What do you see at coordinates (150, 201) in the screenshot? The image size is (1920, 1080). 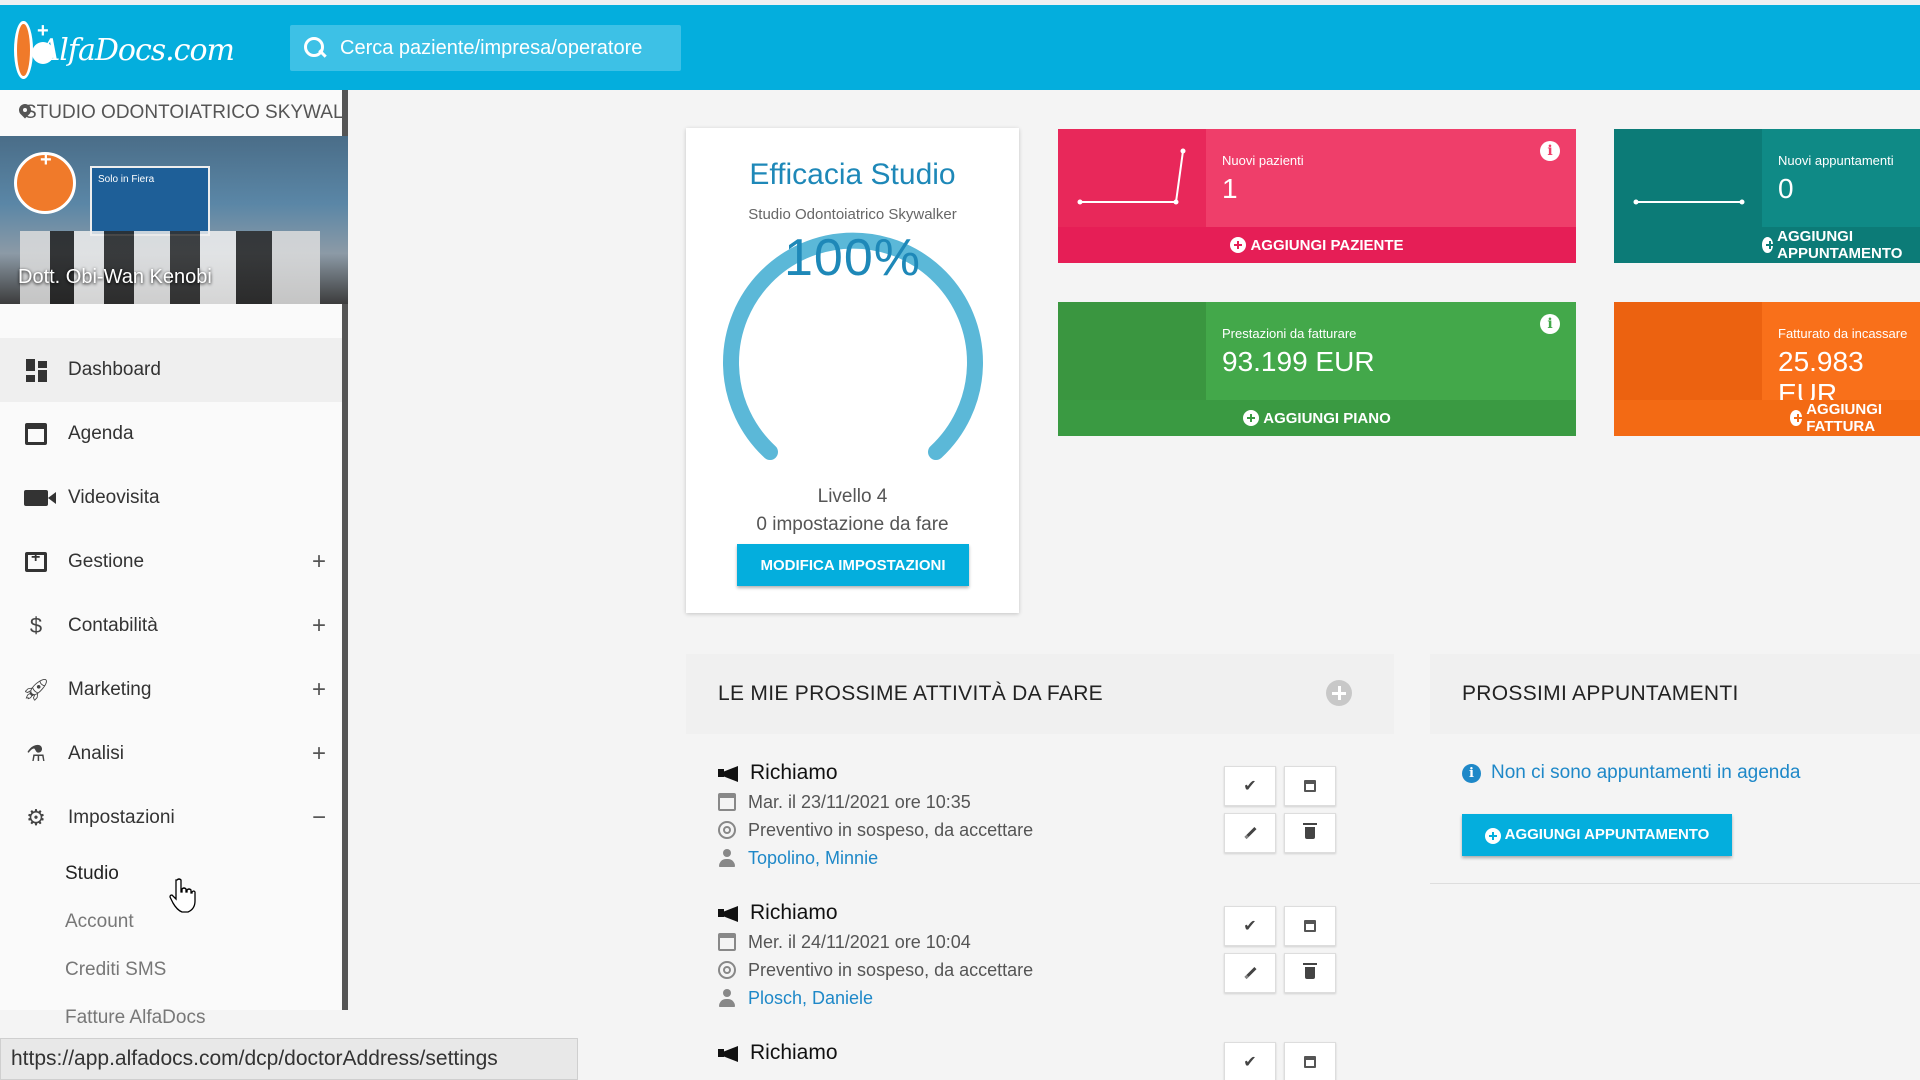 I see `photo-banner: Solo in Fiera` at bounding box center [150, 201].